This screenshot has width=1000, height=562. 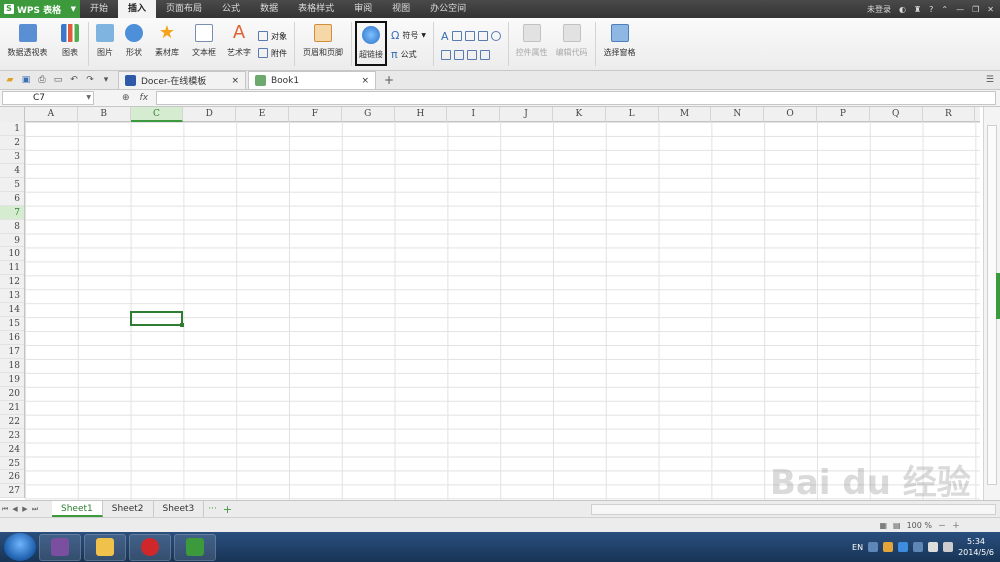 I want to click on clipart-button: ★ 素材库, so click(x=167, y=44).